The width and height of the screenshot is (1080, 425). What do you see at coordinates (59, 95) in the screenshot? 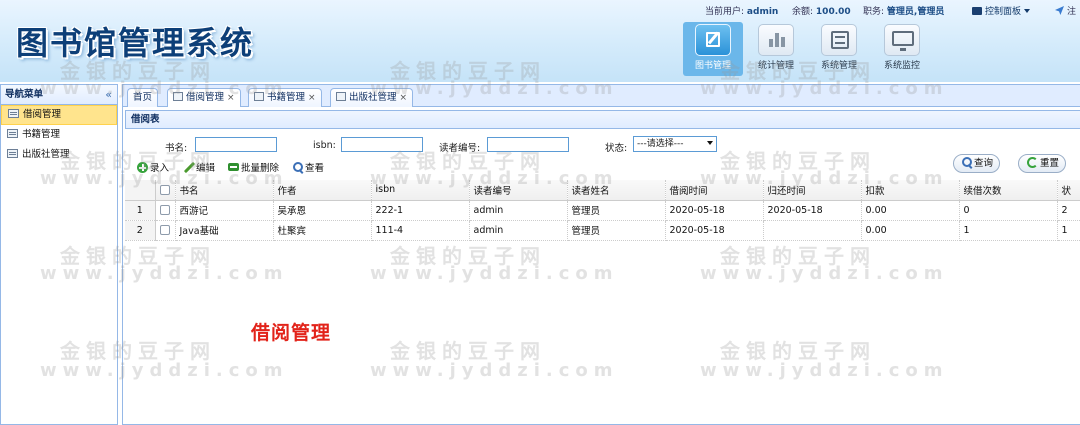
I see `sidebar-header: 导航菜单 «` at bounding box center [59, 95].